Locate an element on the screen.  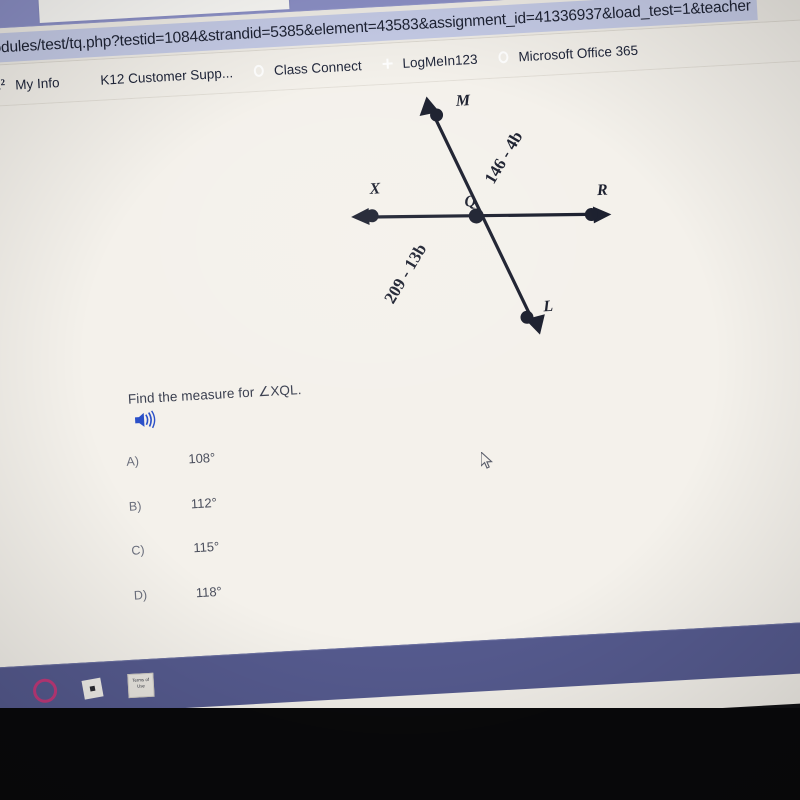
label-q: Q is located at coordinates (470, 202).